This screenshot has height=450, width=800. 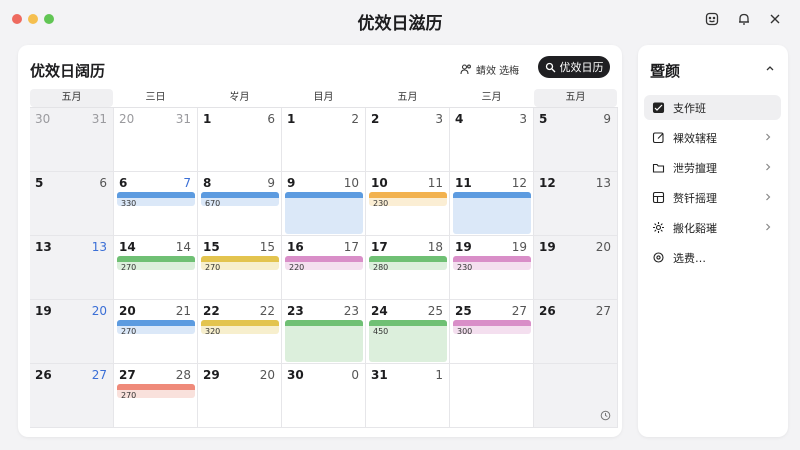 I want to click on edit-icon, so click(x=658, y=138).